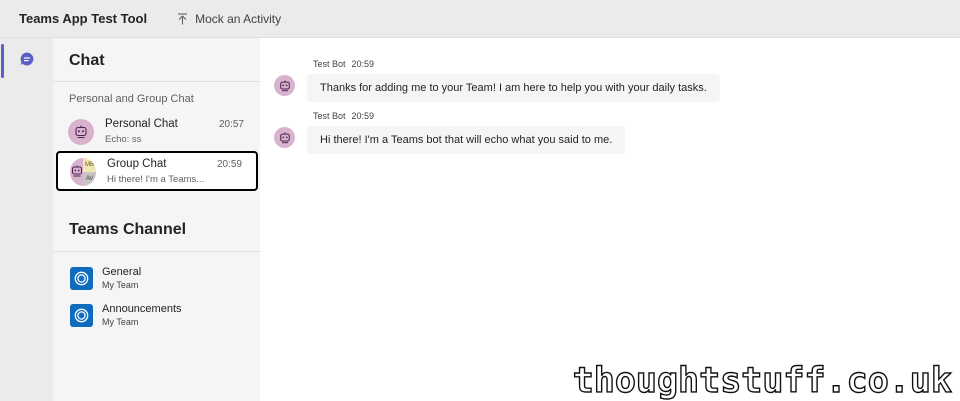 Image resolution: width=960 pixels, height=401 pixels. I want to click on mock-activity-button: Mock an Activity, so click(229, 19).